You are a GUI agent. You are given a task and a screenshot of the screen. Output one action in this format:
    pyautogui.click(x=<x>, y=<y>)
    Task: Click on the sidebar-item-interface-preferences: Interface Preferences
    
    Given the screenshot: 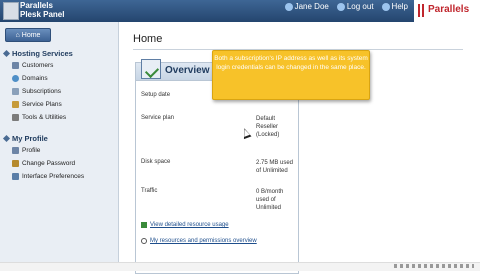 What is the action you would take?
    pyautogui.click(x=48, y=176)
    